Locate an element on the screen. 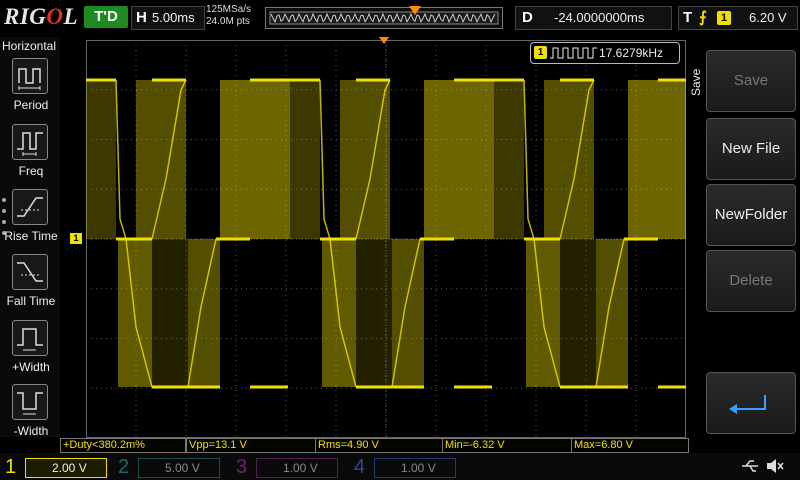 The width and height of the screenshot is (800, 480). channel1-number: 1 is located at coordinates (11, 467).